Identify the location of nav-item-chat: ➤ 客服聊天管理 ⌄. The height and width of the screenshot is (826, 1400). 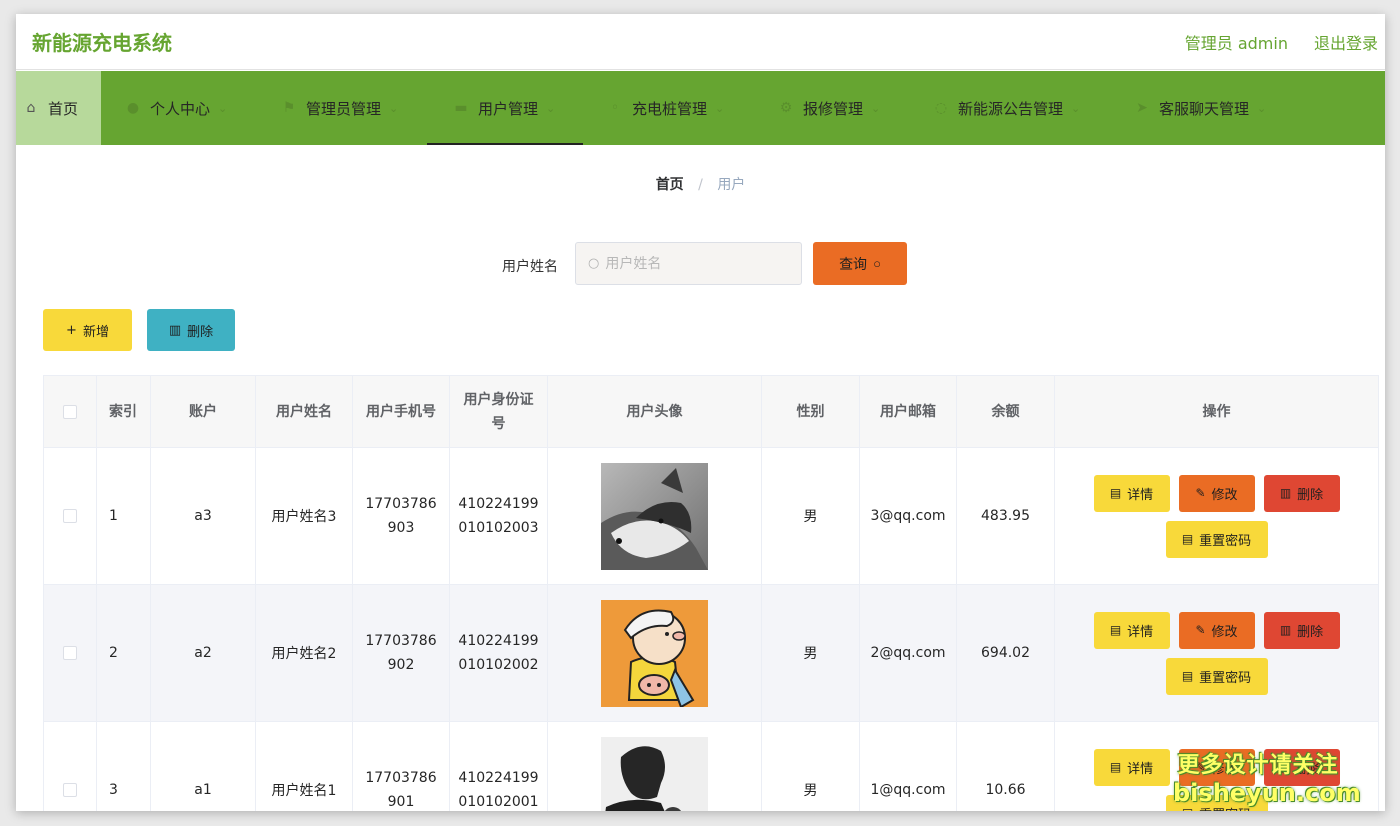
(1214, 108).